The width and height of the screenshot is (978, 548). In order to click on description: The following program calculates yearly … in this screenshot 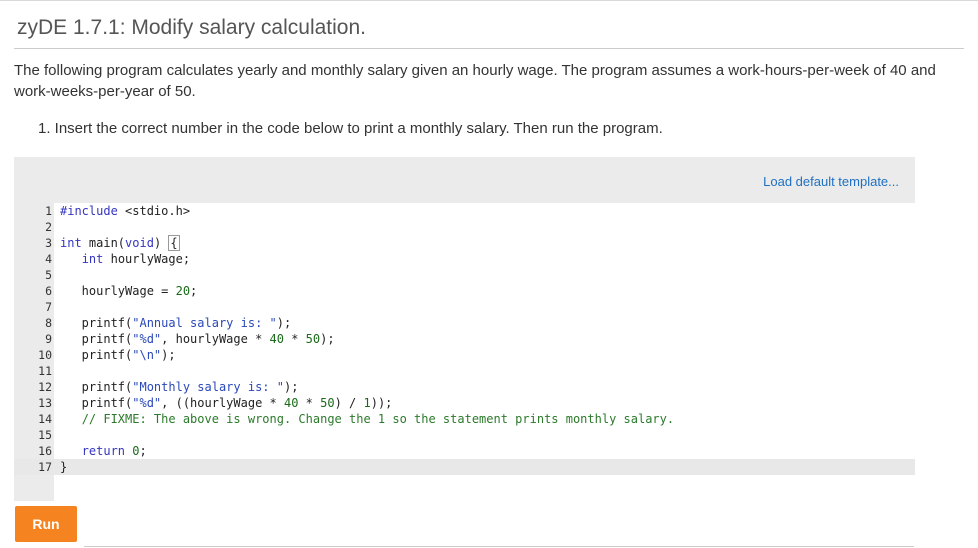, I will do `click(475, 81)`.